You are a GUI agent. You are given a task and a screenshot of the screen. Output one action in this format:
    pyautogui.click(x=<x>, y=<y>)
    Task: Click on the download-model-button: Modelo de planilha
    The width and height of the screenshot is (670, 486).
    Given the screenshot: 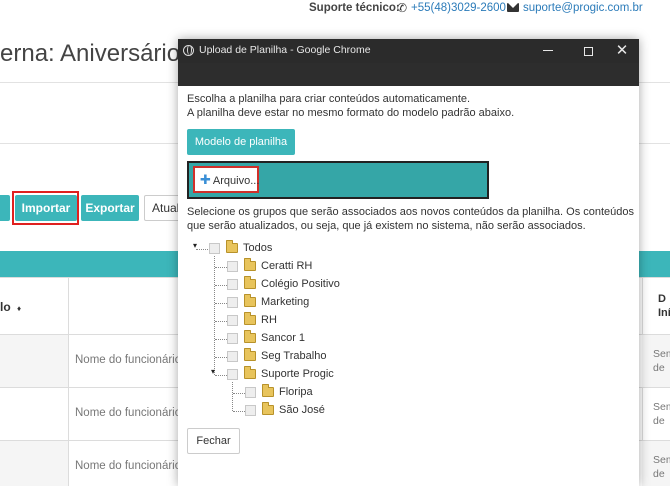 What is the action you would take?
    pyautogui.click(x=241, y=142)
    